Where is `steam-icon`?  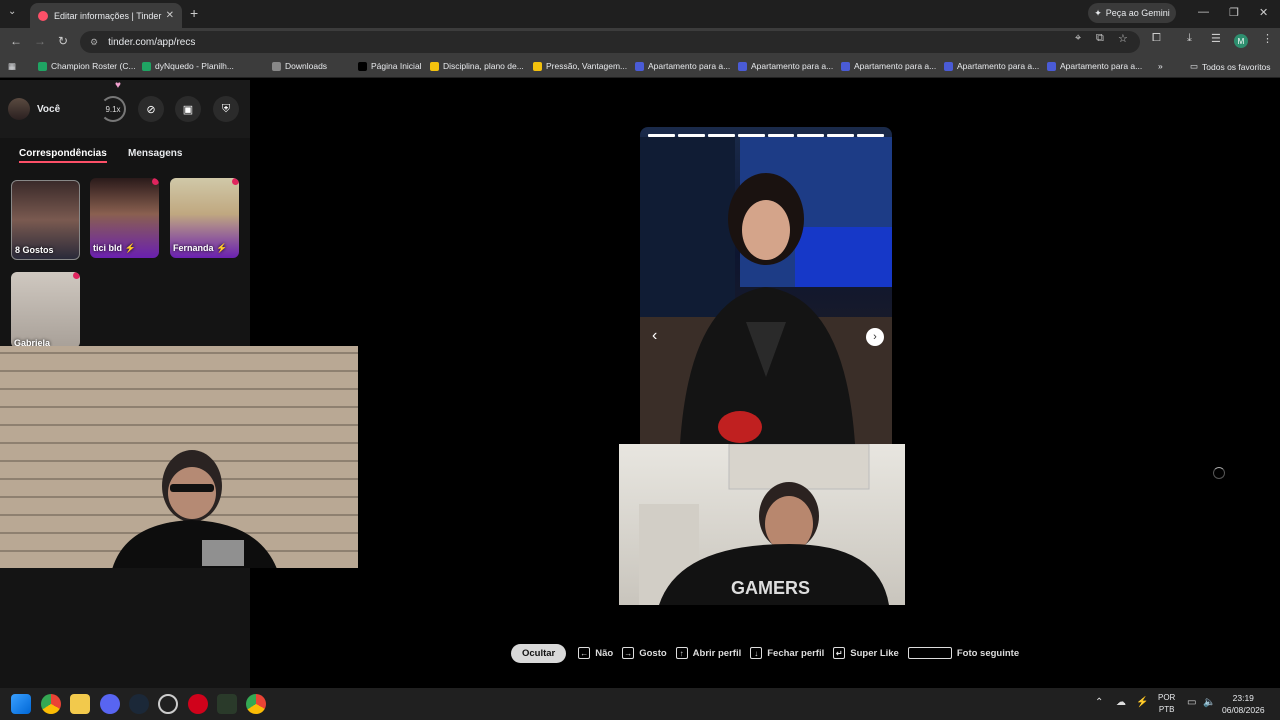
steam-icon is located at coordinates (139, 704).